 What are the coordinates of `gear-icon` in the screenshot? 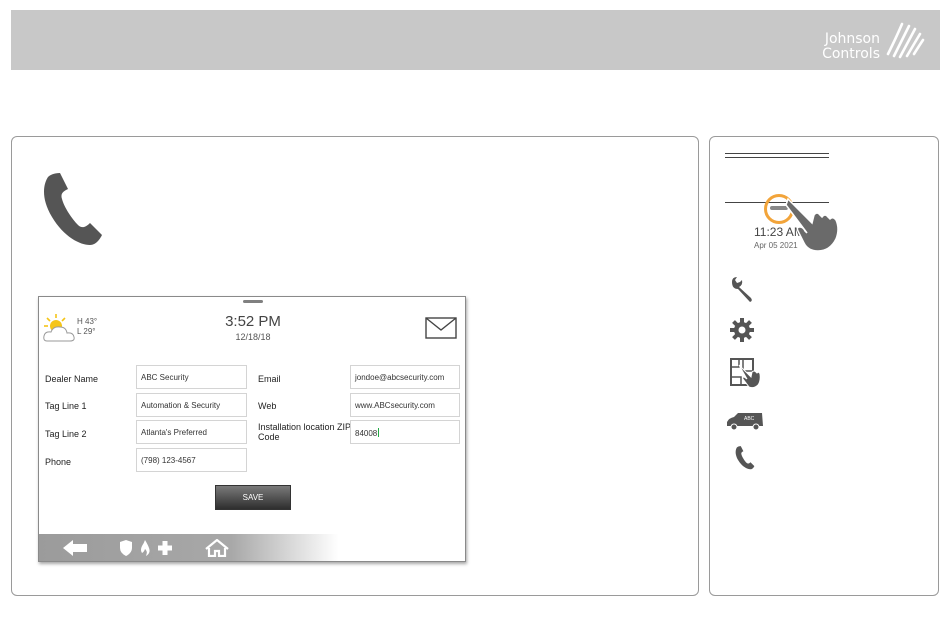 It's located at (742, 330).